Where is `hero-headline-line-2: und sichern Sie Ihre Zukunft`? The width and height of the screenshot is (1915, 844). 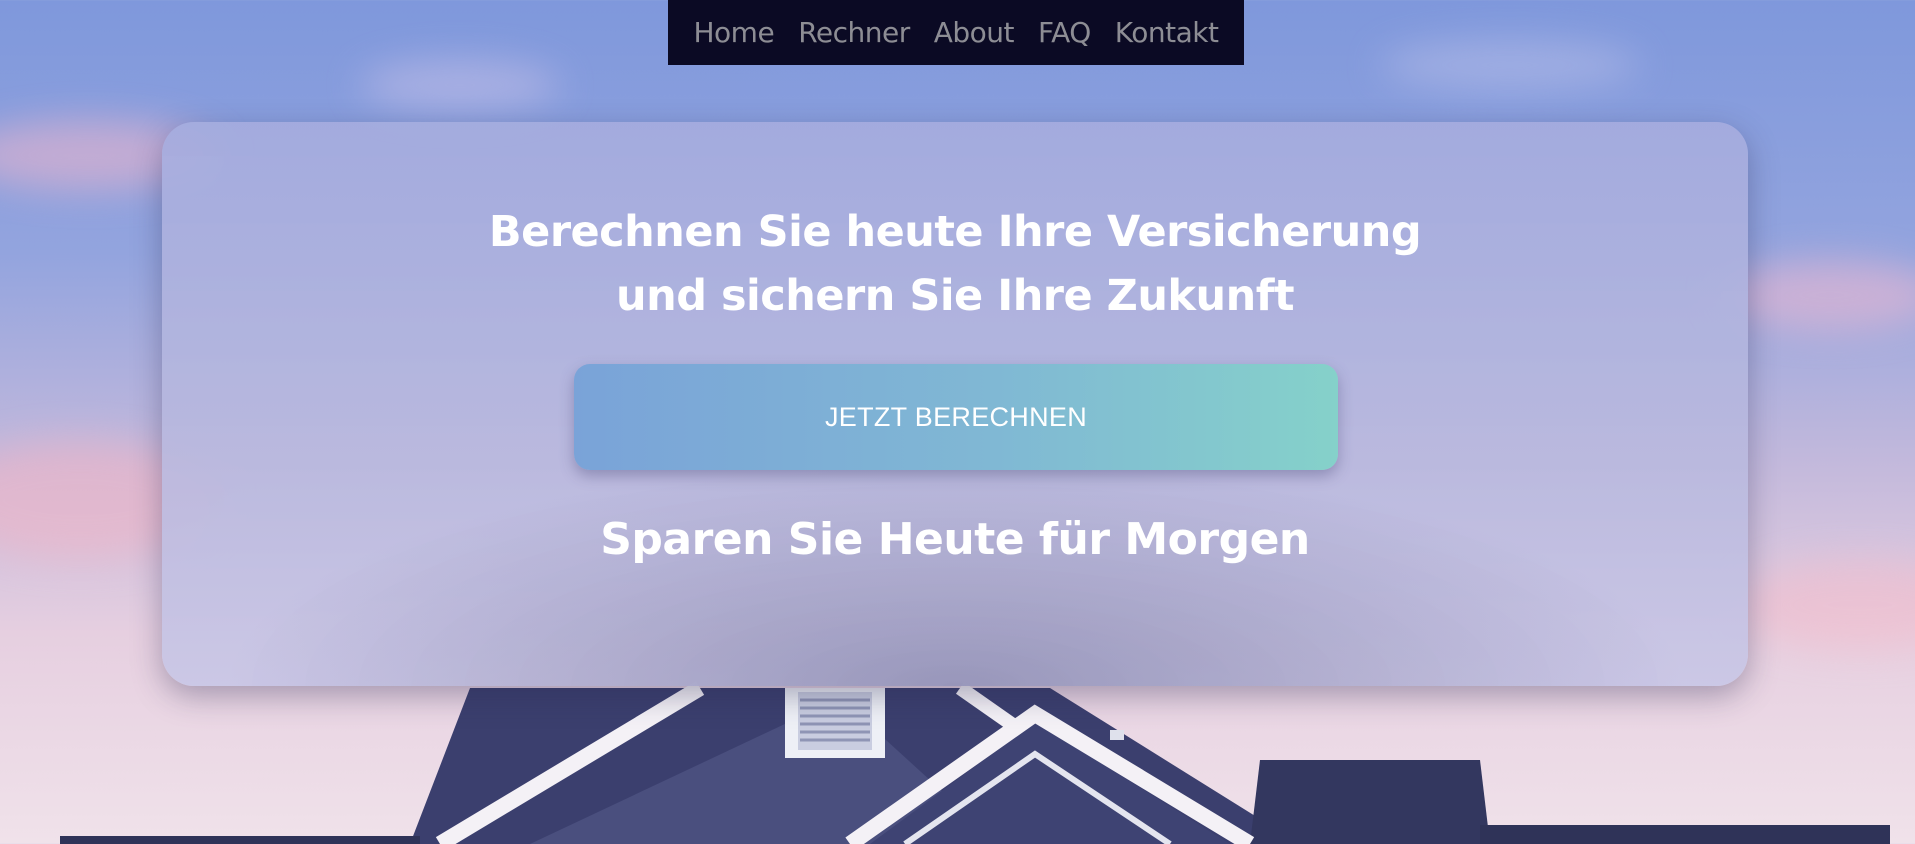
hero-headline-line-2: und sichern Sie Ihre Zukunft is located at coordinates (955, 296).